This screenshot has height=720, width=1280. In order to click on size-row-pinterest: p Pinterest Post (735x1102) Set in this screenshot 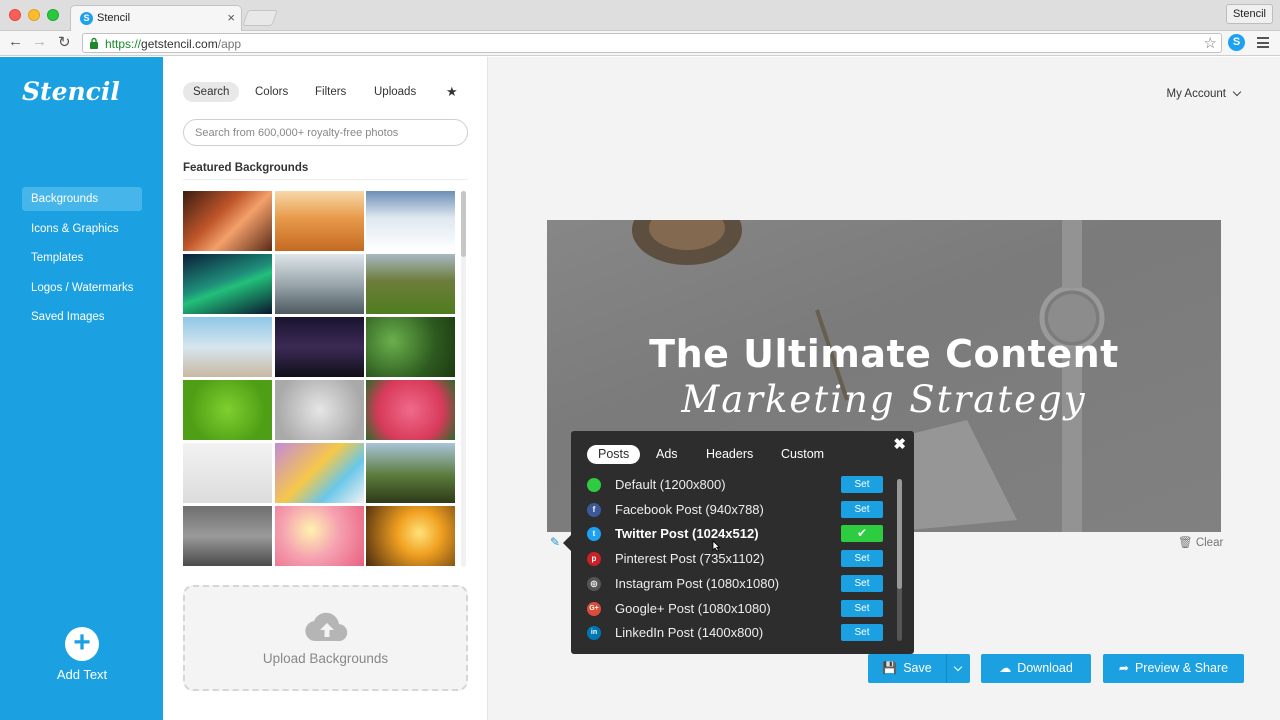, I will do `click(735, 559)`.